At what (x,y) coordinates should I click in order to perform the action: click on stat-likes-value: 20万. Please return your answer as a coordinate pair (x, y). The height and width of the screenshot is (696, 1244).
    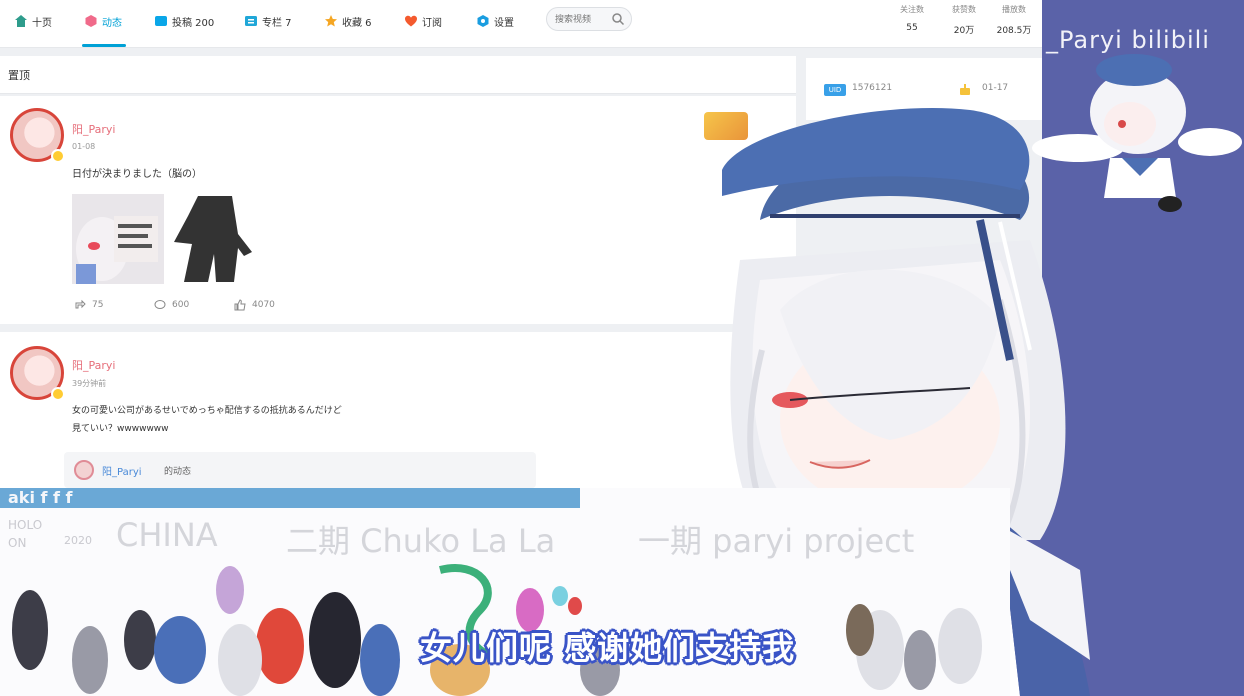
    Looking at the image, I should click on (964, 31).